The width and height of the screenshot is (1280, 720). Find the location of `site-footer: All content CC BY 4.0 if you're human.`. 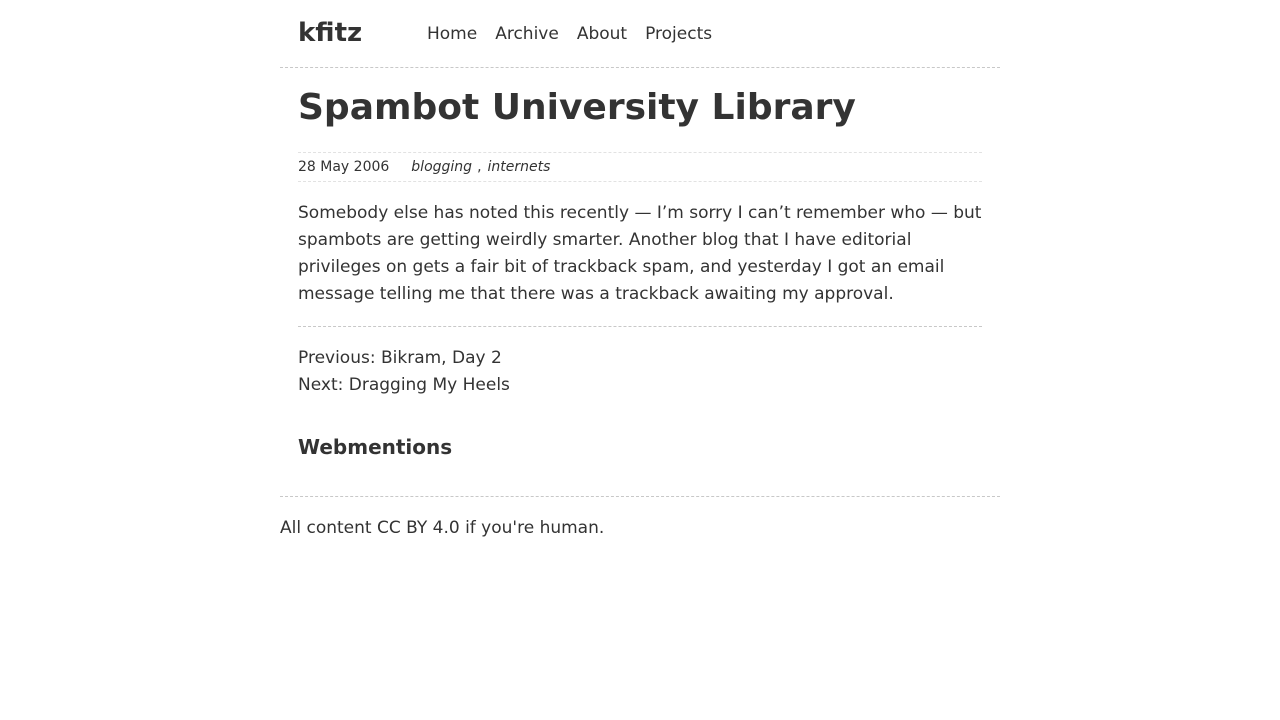

site-footer: All content CC BY 4.0 if you're human. is located at coordinates (640, 519).